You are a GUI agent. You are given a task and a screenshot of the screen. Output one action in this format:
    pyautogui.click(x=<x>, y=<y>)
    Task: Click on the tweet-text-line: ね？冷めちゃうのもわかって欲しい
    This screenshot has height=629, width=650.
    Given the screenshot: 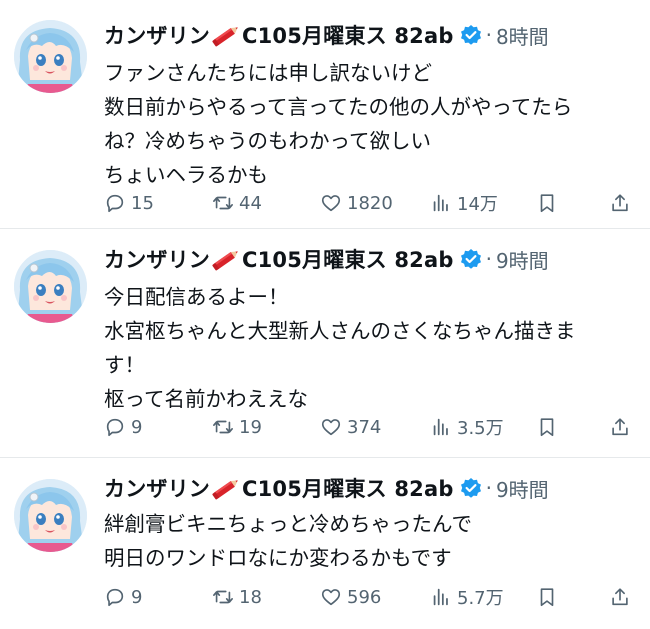 What is the action you would take?
    pyautogui.click(x=267, y=141)
    